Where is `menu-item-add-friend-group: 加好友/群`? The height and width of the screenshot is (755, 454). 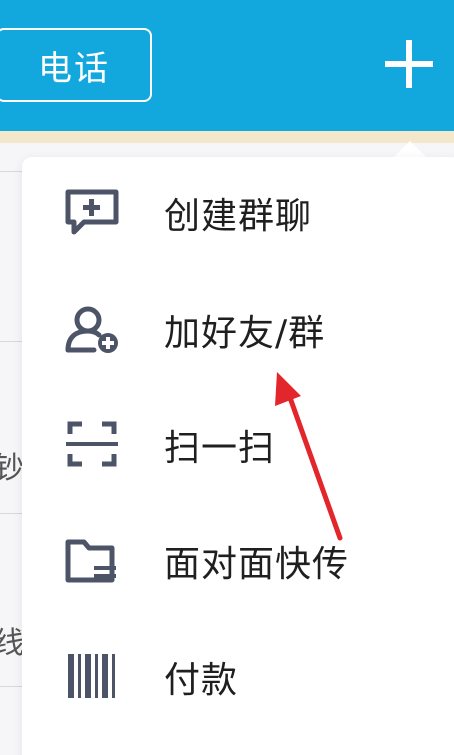 menu-item-add-friend-group: 加好友/群 is located at coordinates (238, 329).